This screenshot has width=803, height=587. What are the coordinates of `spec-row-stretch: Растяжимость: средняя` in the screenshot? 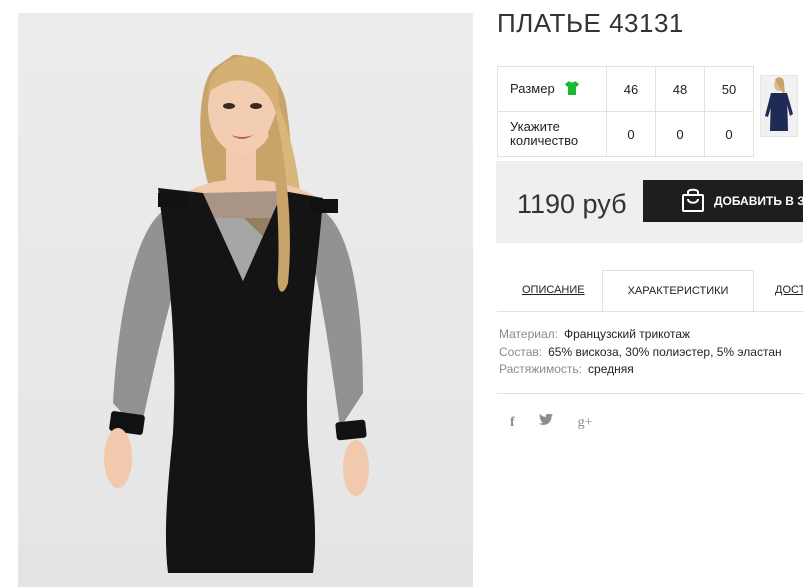 It's located at (640, 370).